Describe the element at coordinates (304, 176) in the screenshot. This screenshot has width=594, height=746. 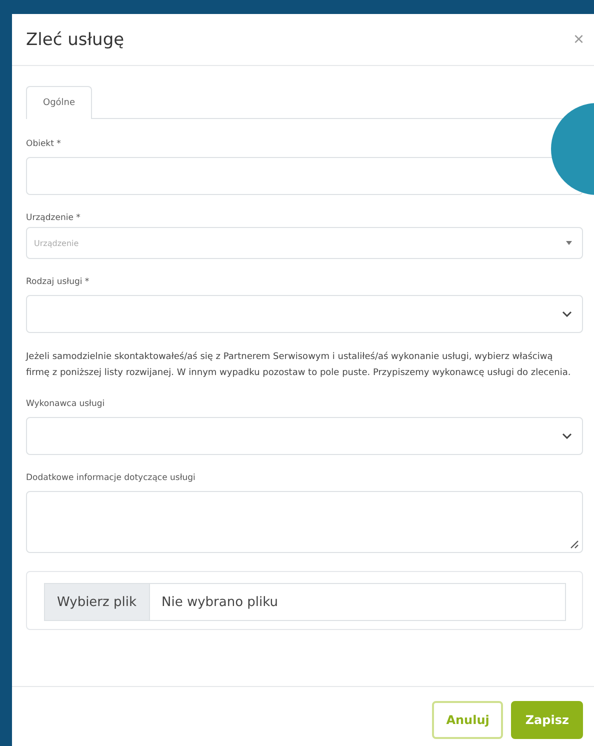
I see `input-field` at that location.